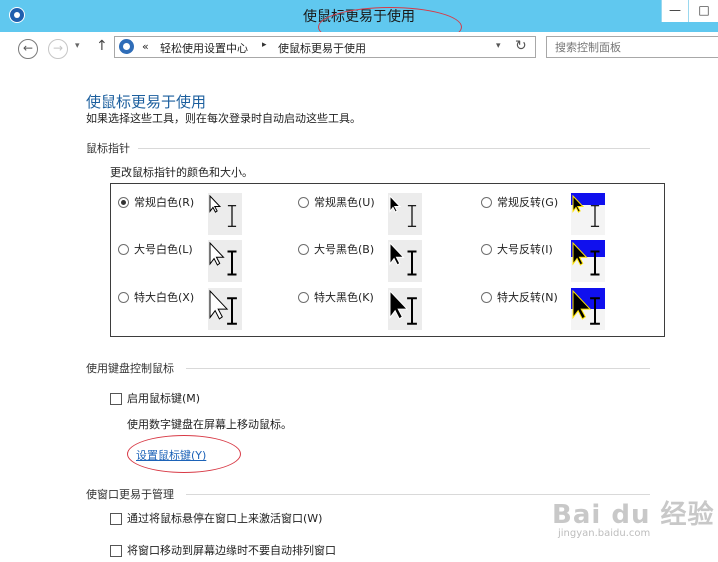  I want to click on pointer-scheme-option: 特大黑色(K), so click(385, 310).